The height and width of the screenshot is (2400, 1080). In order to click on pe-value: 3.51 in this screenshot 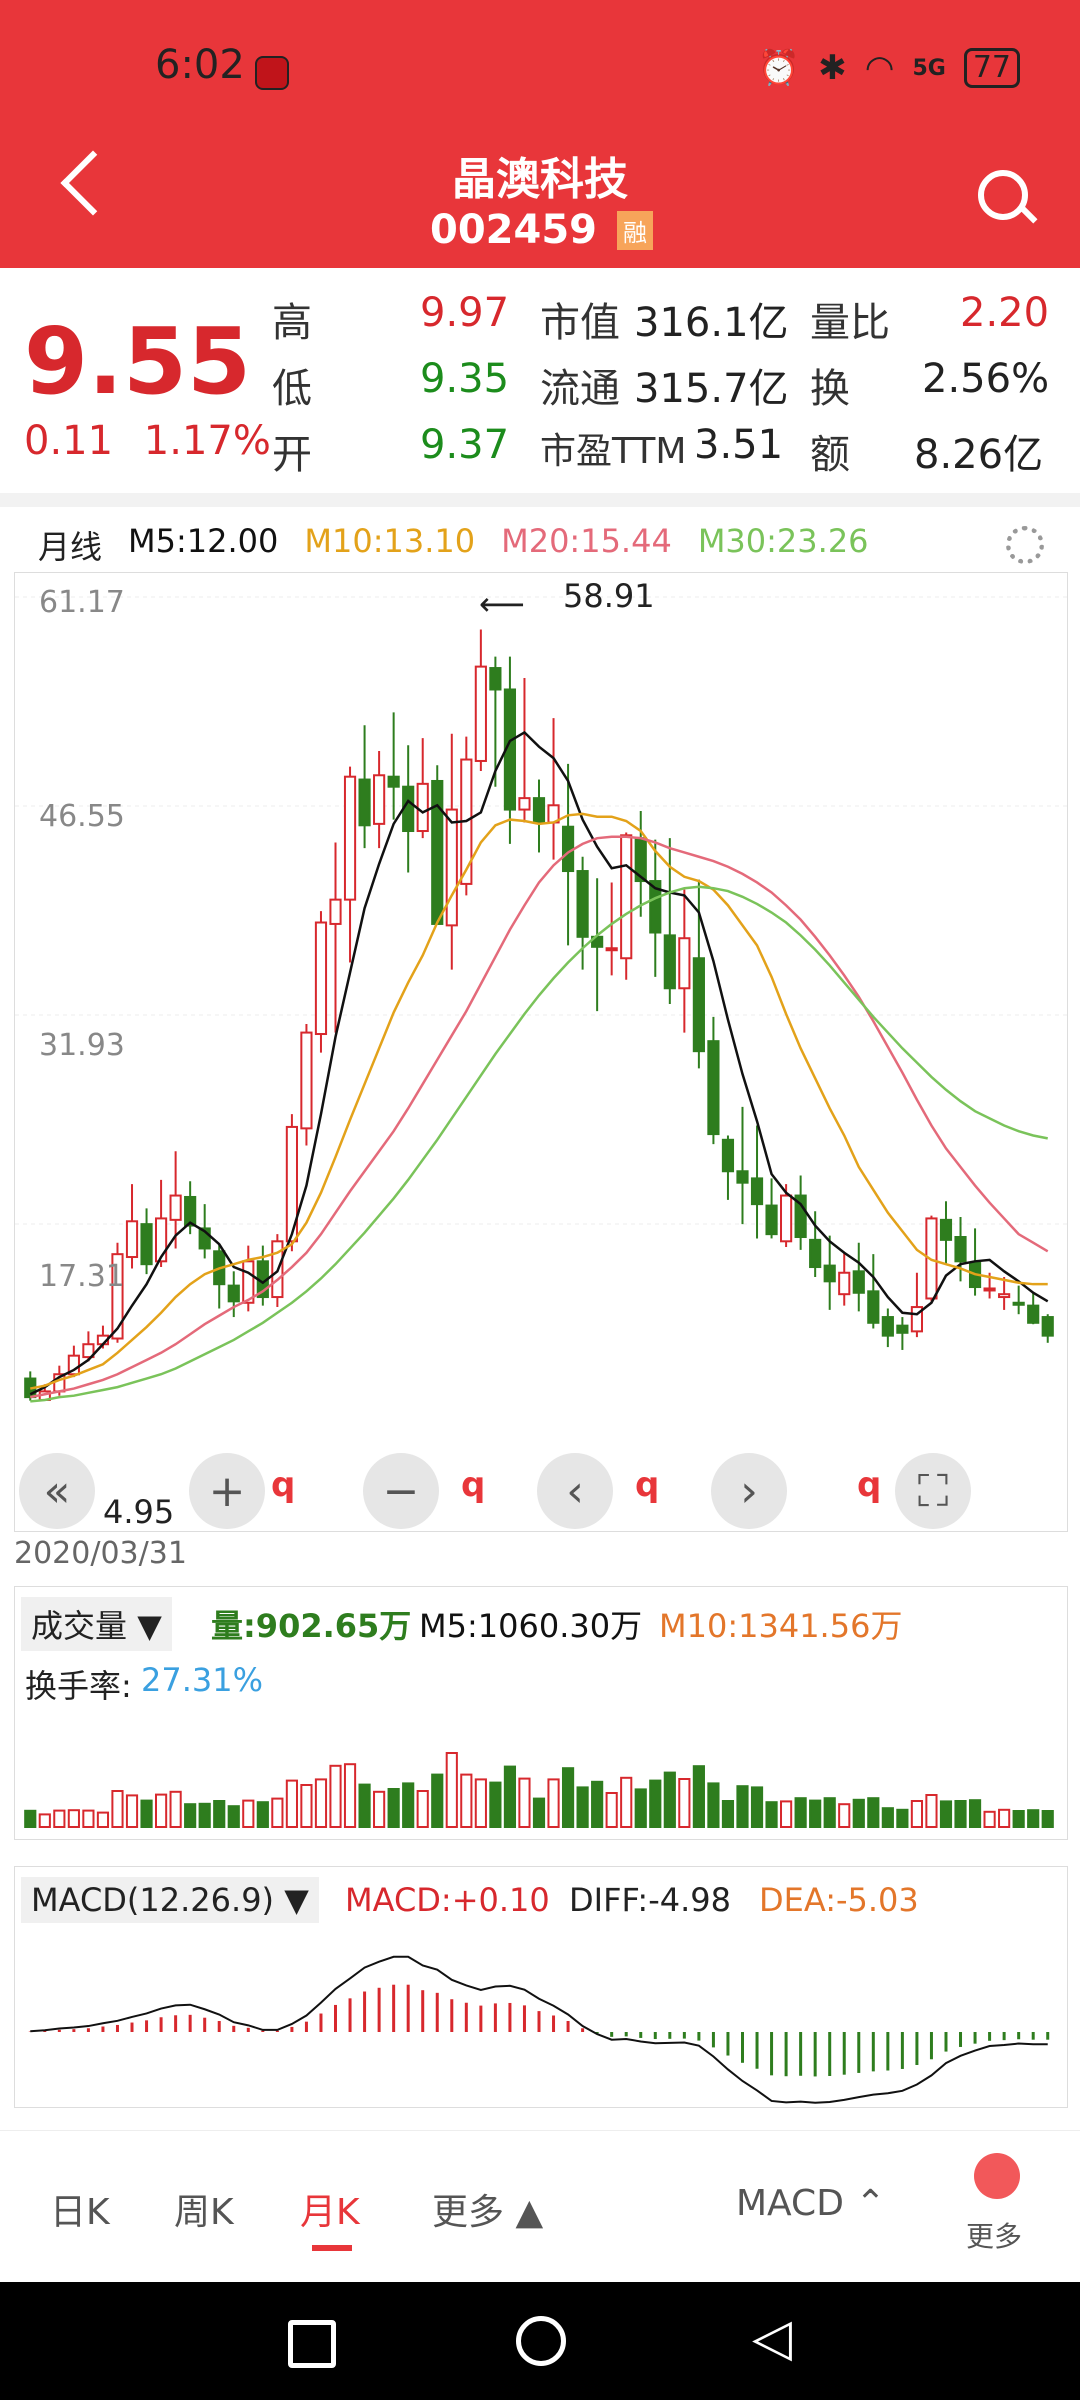, I will do `click(739, 445)`.